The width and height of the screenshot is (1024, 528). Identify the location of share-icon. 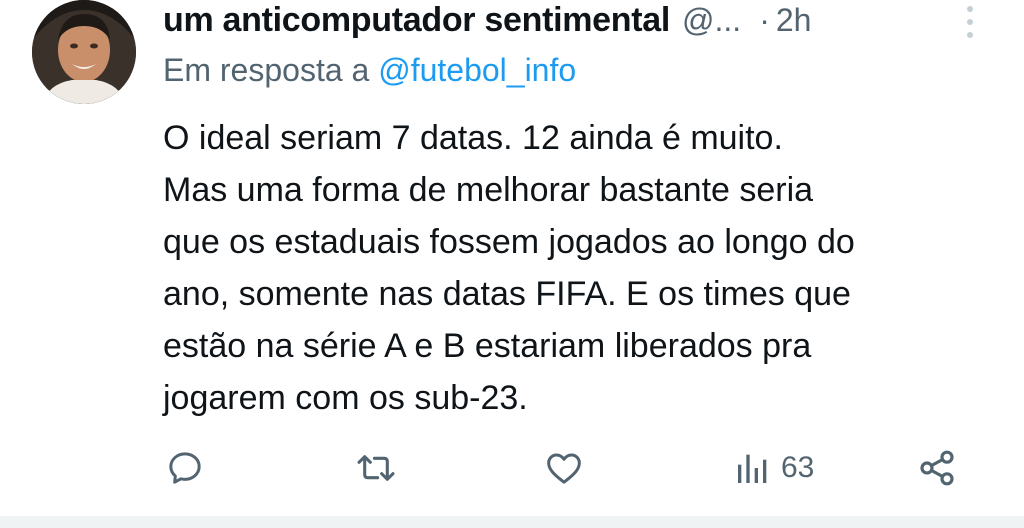
(937, 468).